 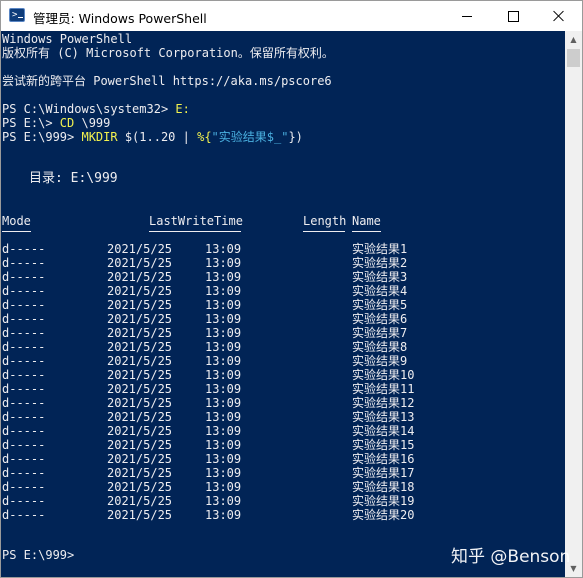 I want to click on command-token: %{, so click(x=204, y=137).